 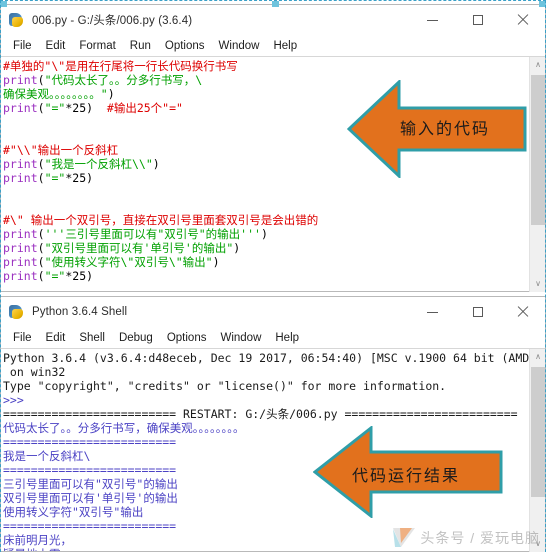 What do you see at coordinates (97, 46) in the screenshot?
I see `editor-menu-format: Format` at bounding box center [97, 46].